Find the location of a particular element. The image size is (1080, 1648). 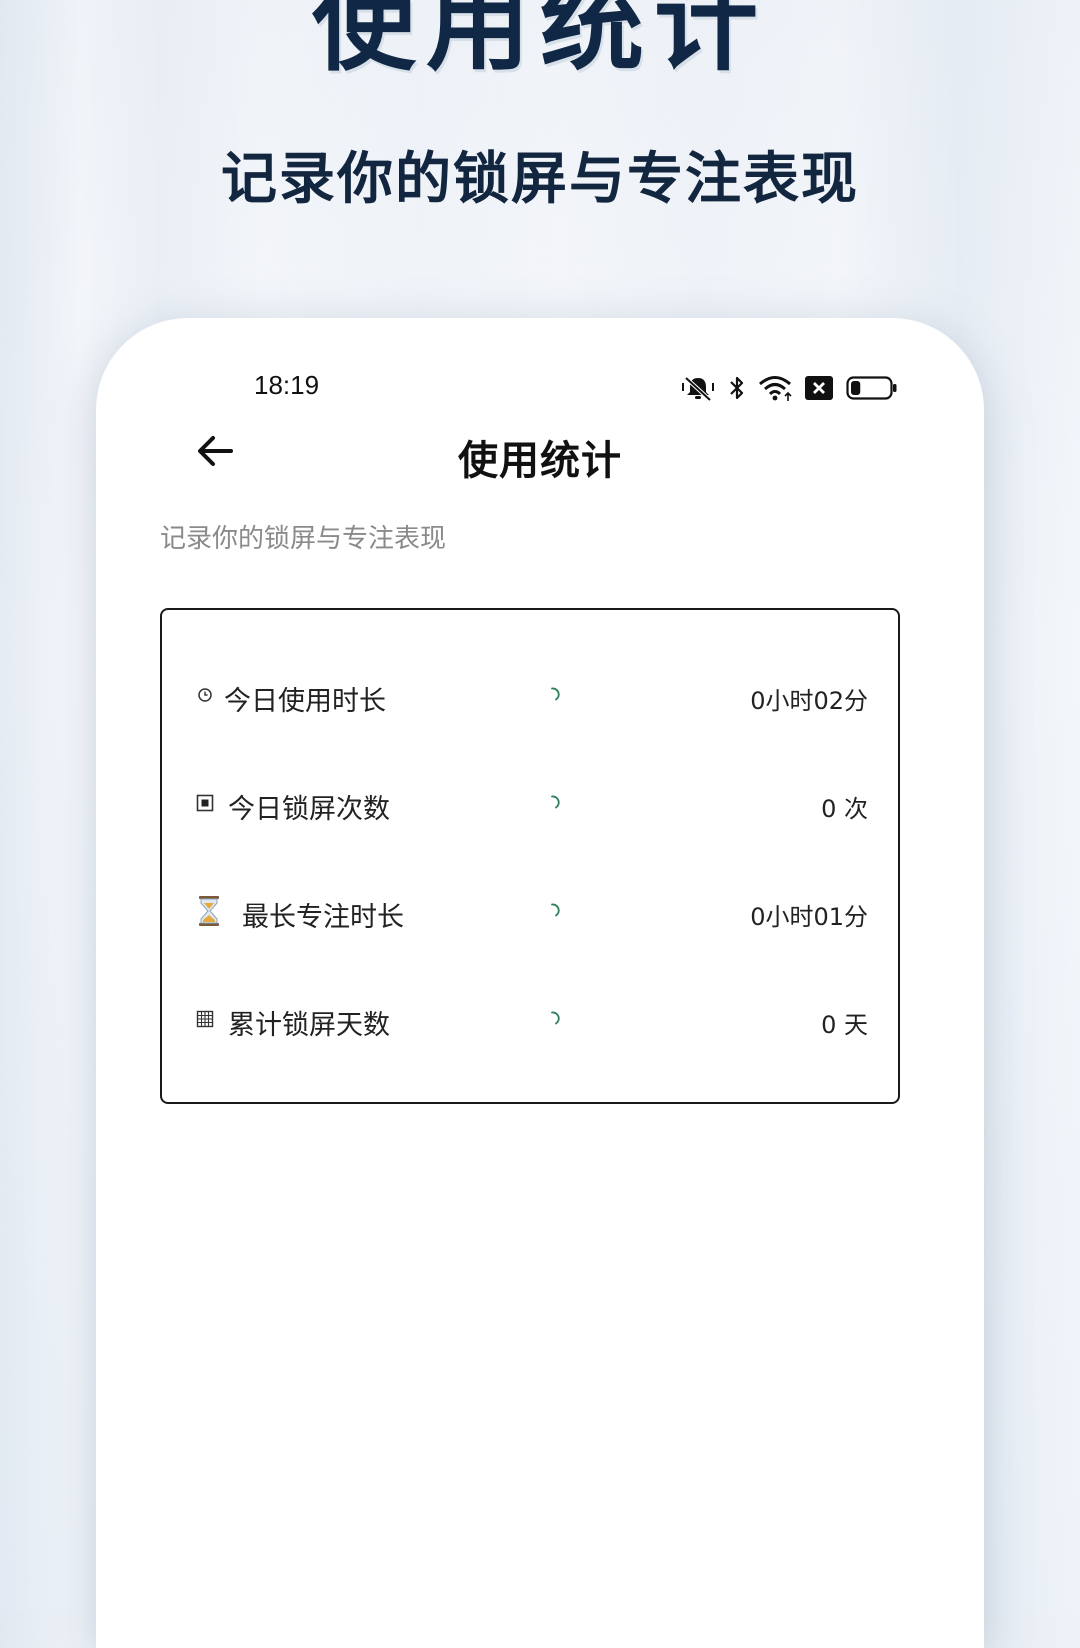

page-title: 使用统计 is located at coordinates (540, 461).